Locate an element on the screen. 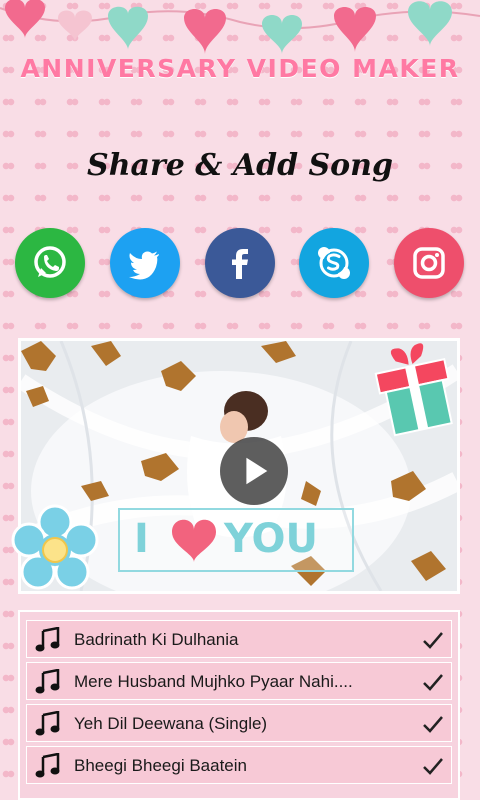 Image resolution: width=480 pixels, height=800 pixels. song-title: Bheegi Bheegi Baatein is located at coordinates (160, 765).